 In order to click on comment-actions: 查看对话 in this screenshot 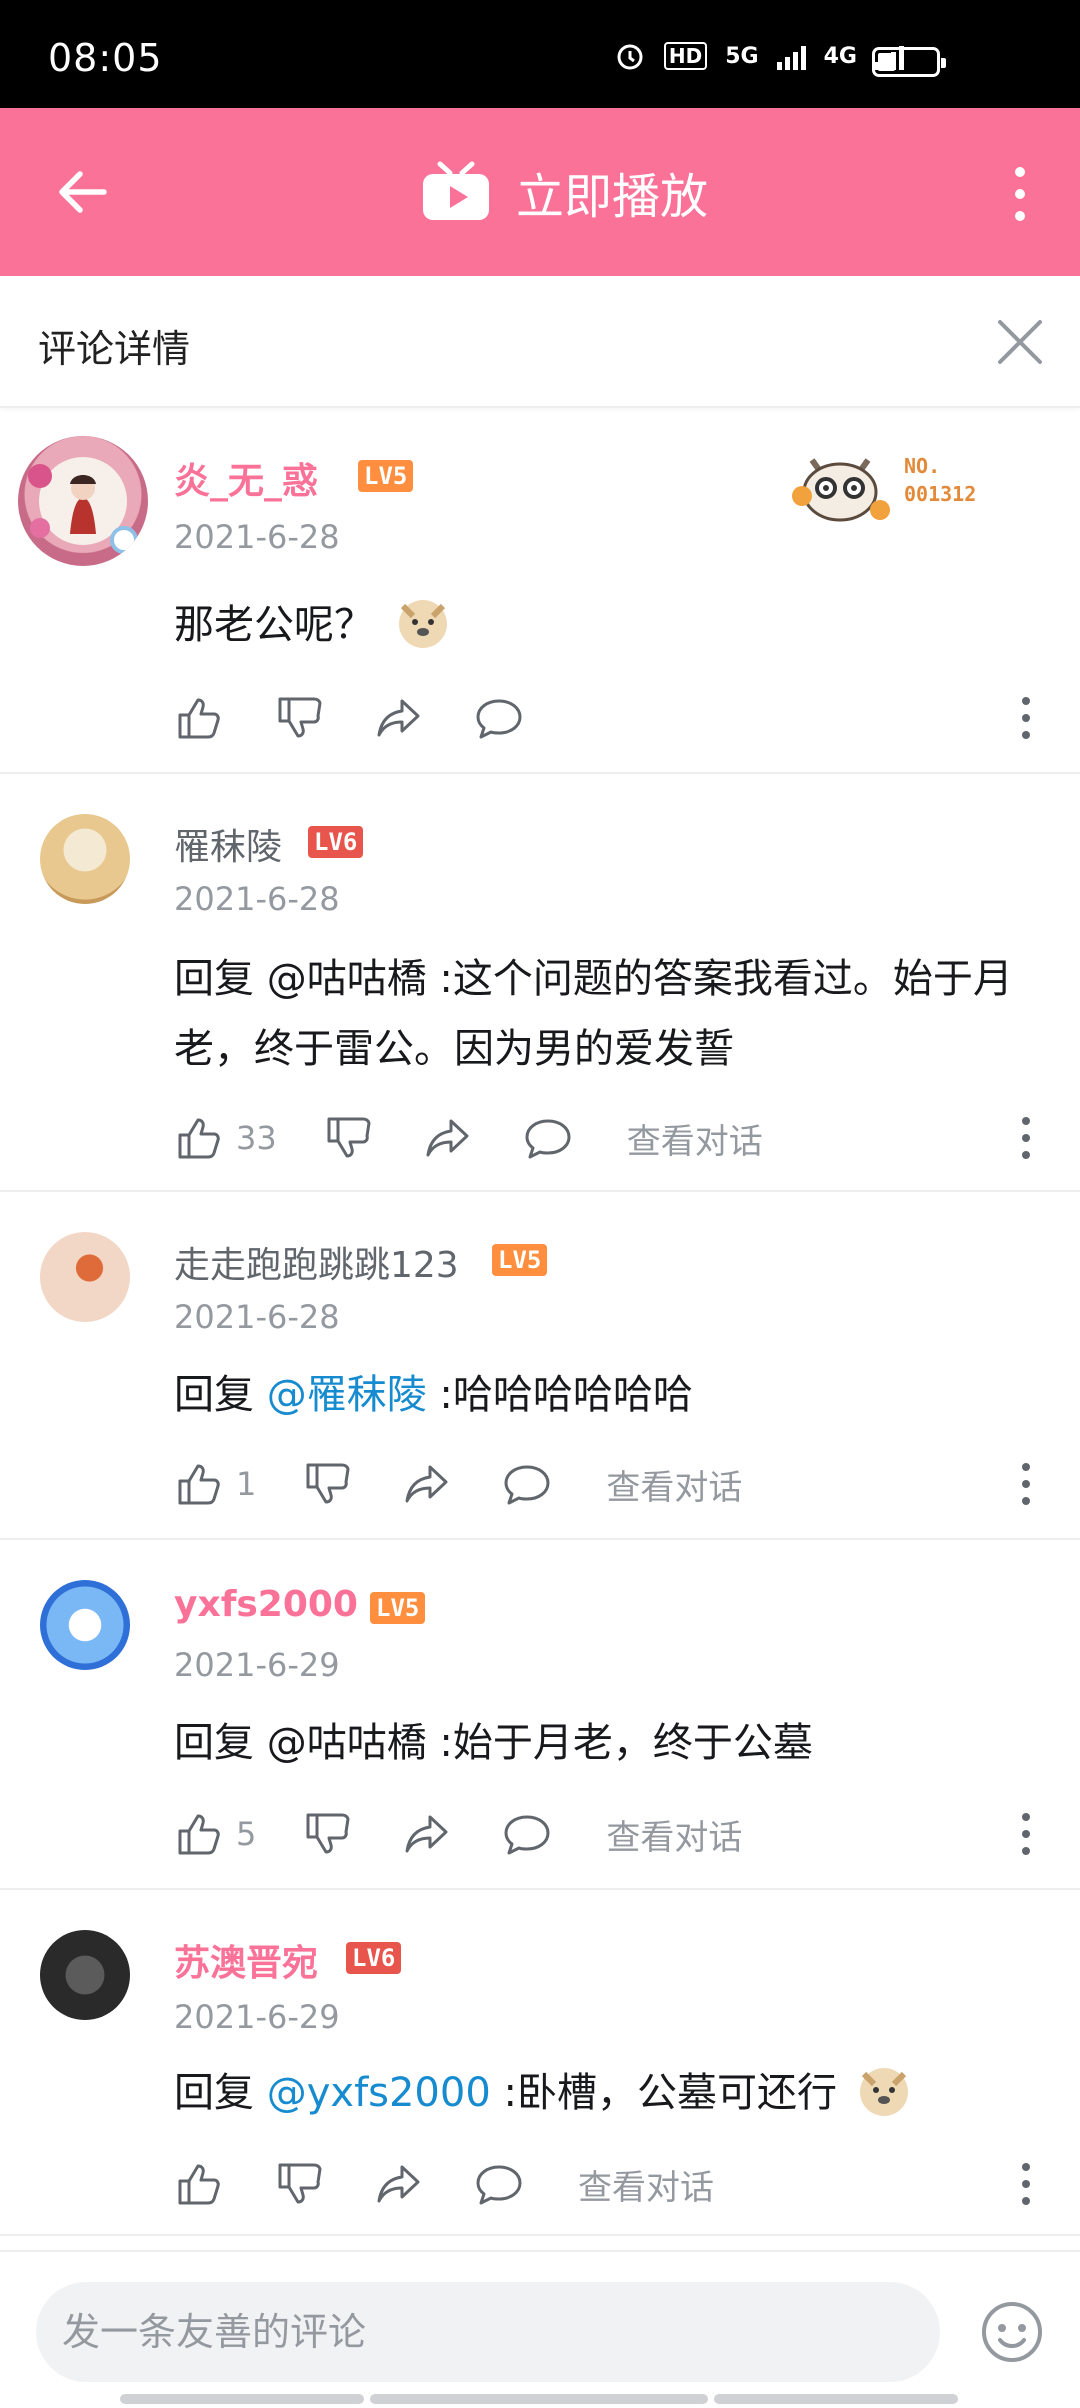, I will do `click(444, 2184)`.